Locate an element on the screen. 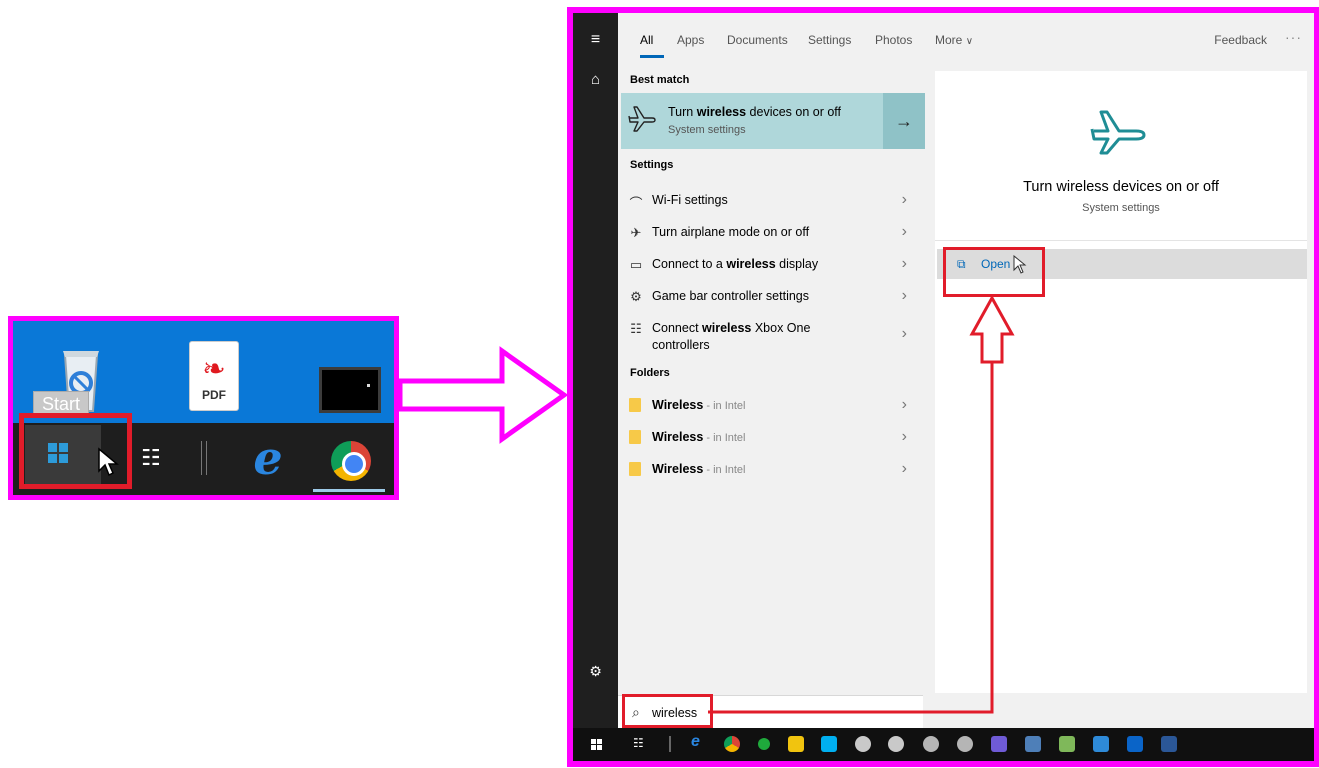 The height and width of the screenshot is (768, 1319). flow-arrow-icon is located at coordinates (483, 395).